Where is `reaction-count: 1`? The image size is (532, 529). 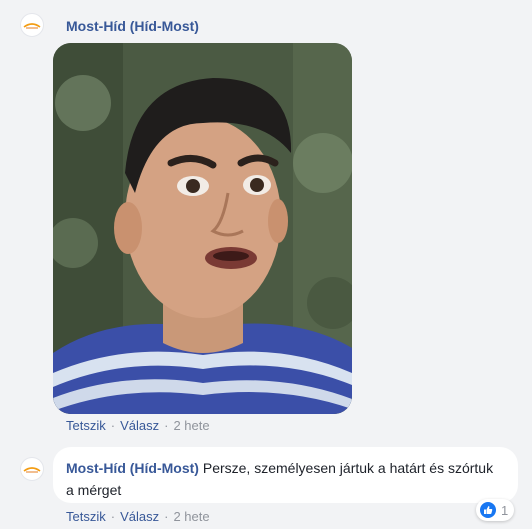 reaction-count: 1 is located at coordinates (505, 510).